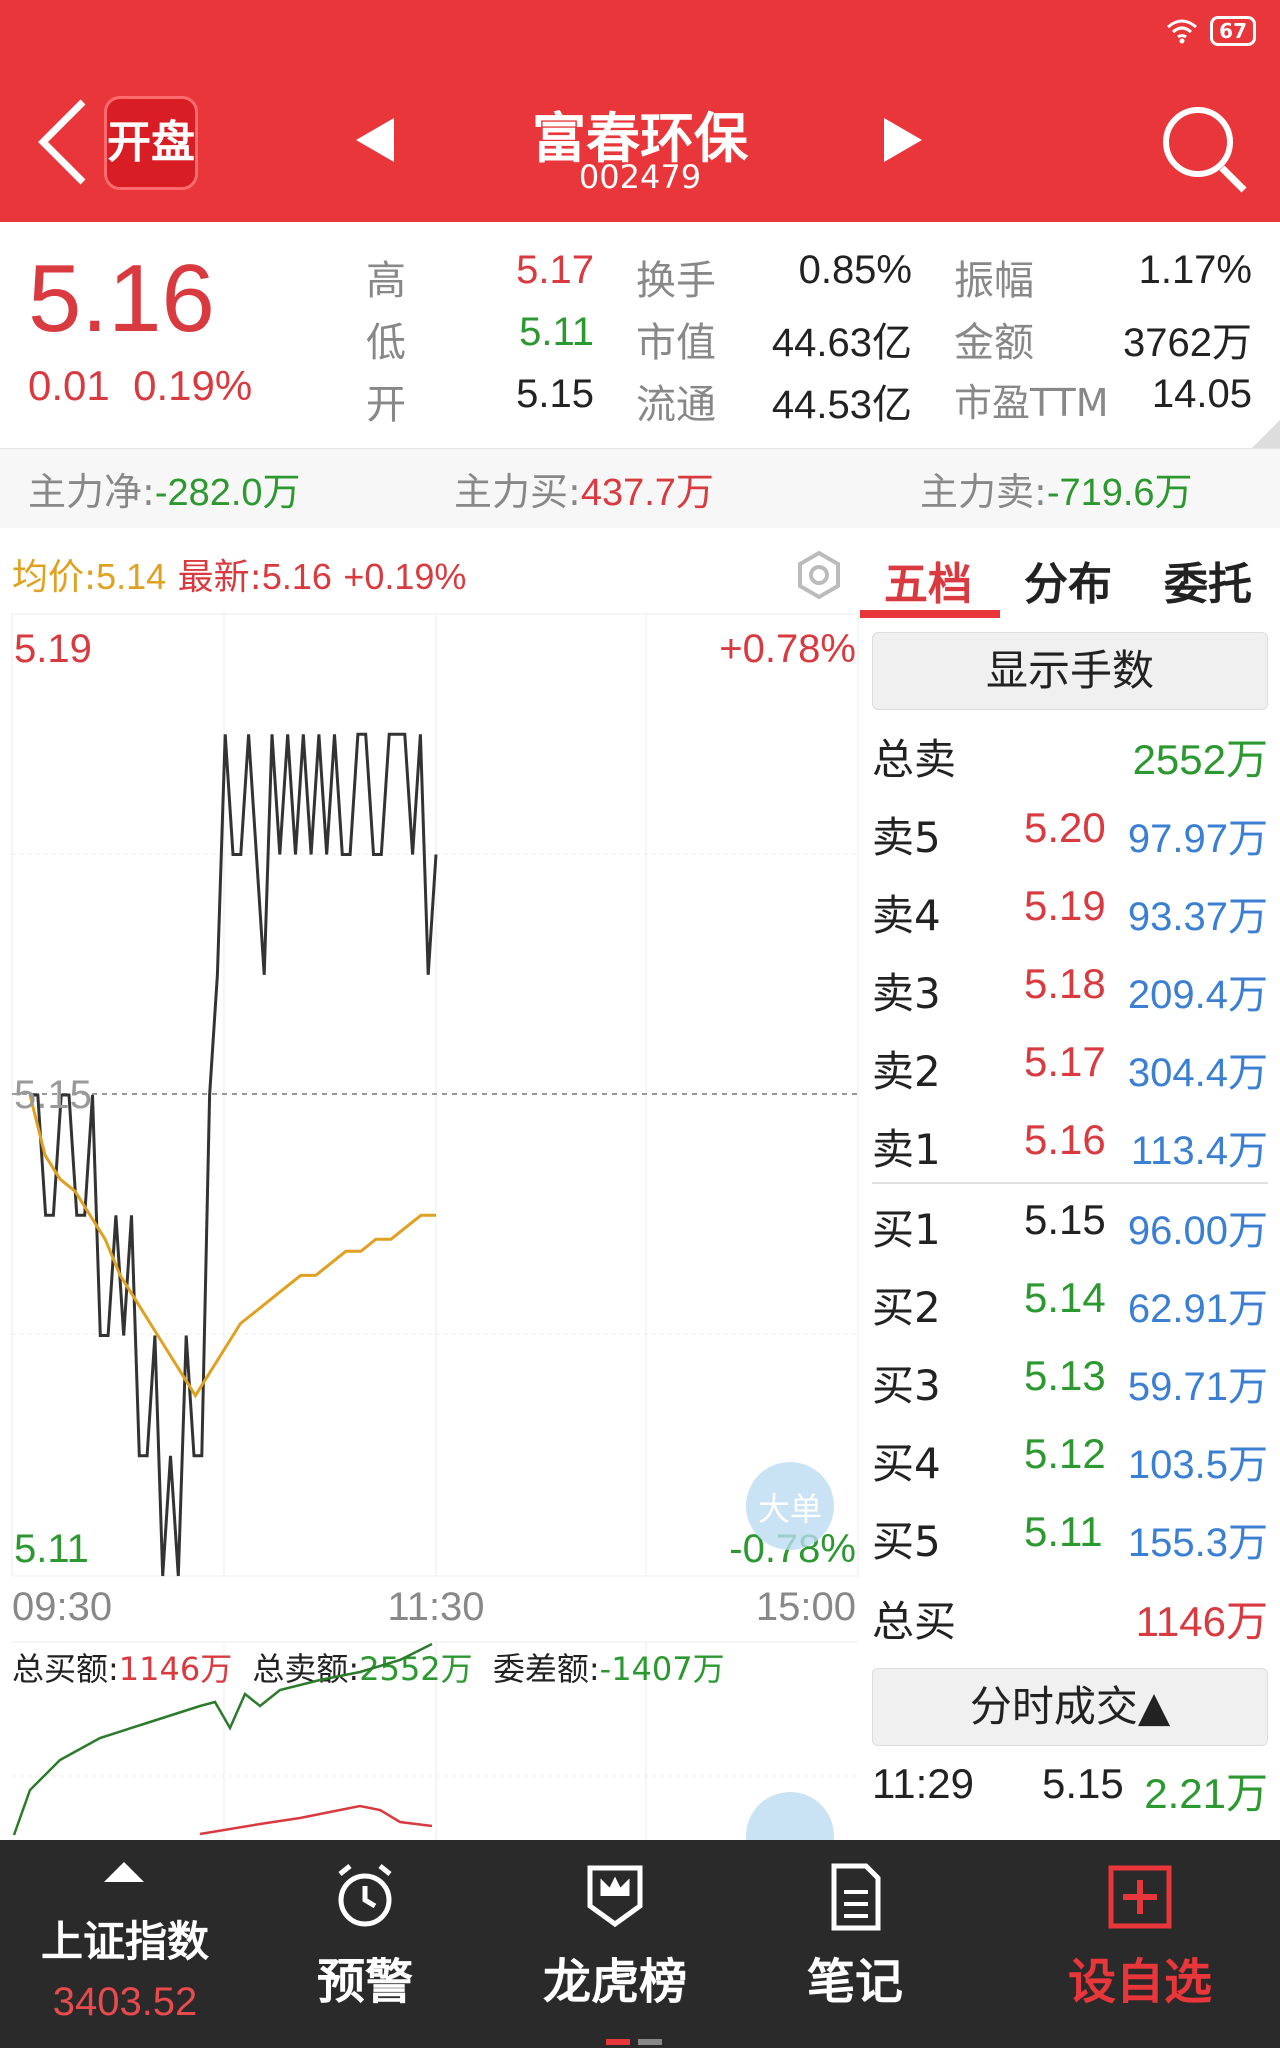  What do you see at coordinates (405, 576) in the screenshot?
I see `latest-pct: +0.19%` at bounding box center [405, 576].